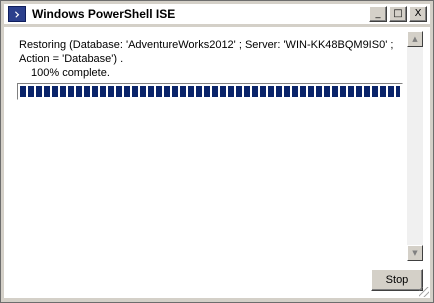 Image resolution: width=434 pixels, height=303 pixels. Describe the element at coordinates (71, 59) in the screenshot. I see `status-line-2: Action = 'Database') .` at that location.